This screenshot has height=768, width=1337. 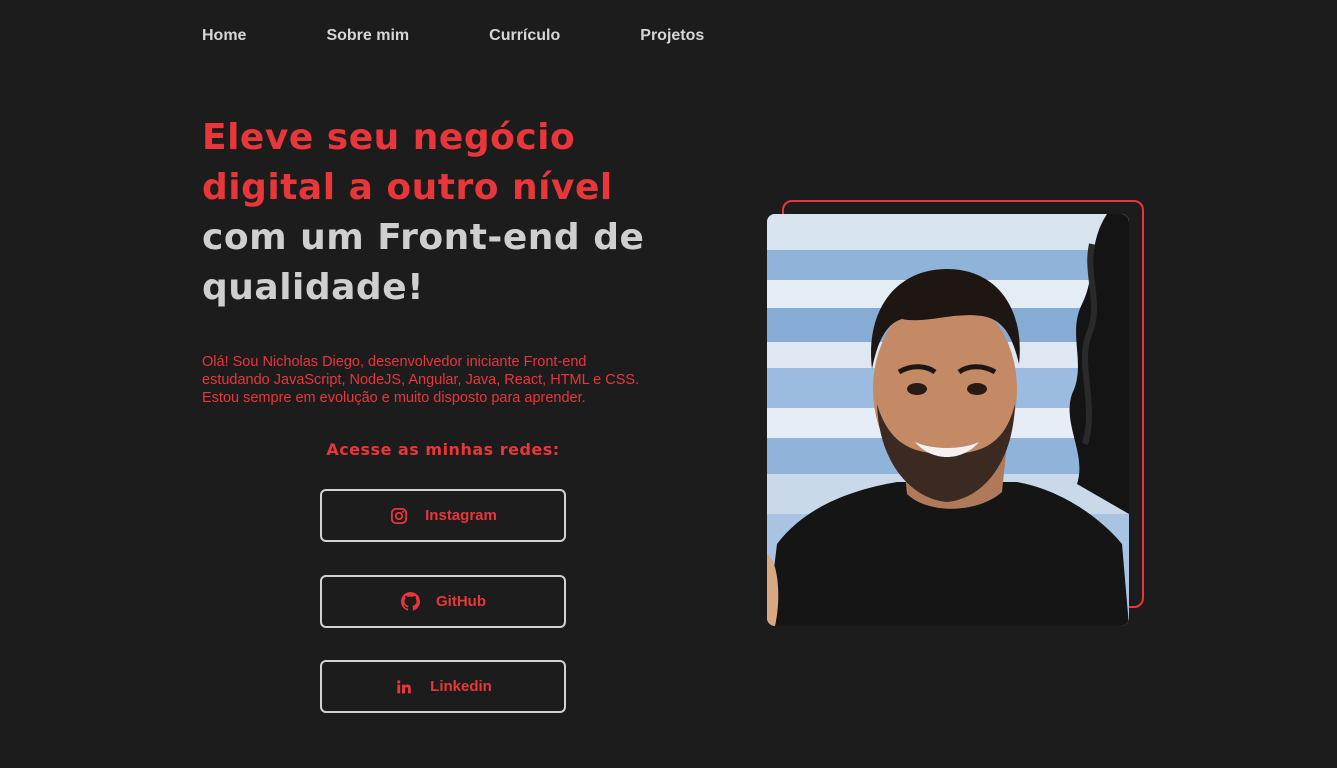 I want to click on main-nav: Home Sobre mim Currículo Projetos, so click(x=493, y=36).